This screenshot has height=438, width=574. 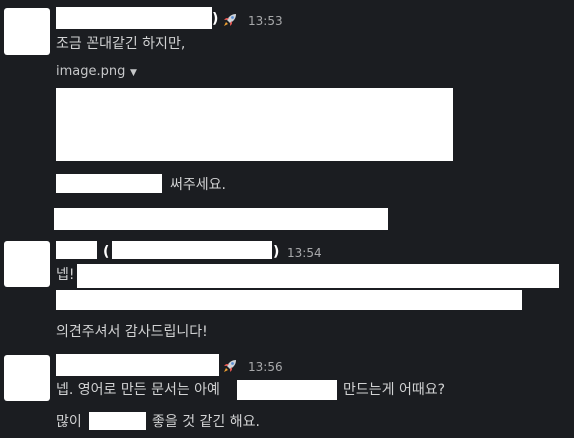 What do you see at coordinates (215, 19) in the screenshot?
I see `sender-name-suffix: )` at bounding box center [215, 19].